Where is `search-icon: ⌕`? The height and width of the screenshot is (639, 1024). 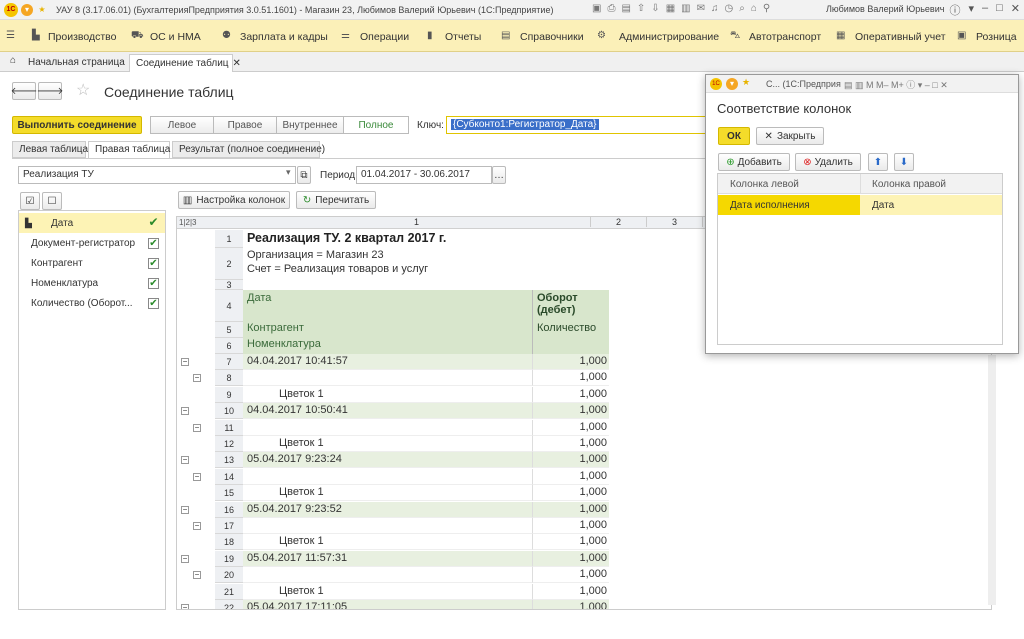
search-icon: ⌕ is located at coordinates (742, 8).